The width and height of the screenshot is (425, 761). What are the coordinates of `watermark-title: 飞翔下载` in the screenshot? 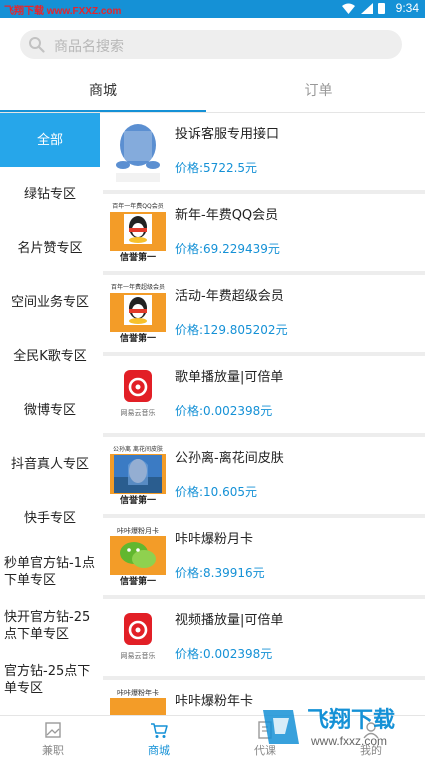 It's located at (351, 719).